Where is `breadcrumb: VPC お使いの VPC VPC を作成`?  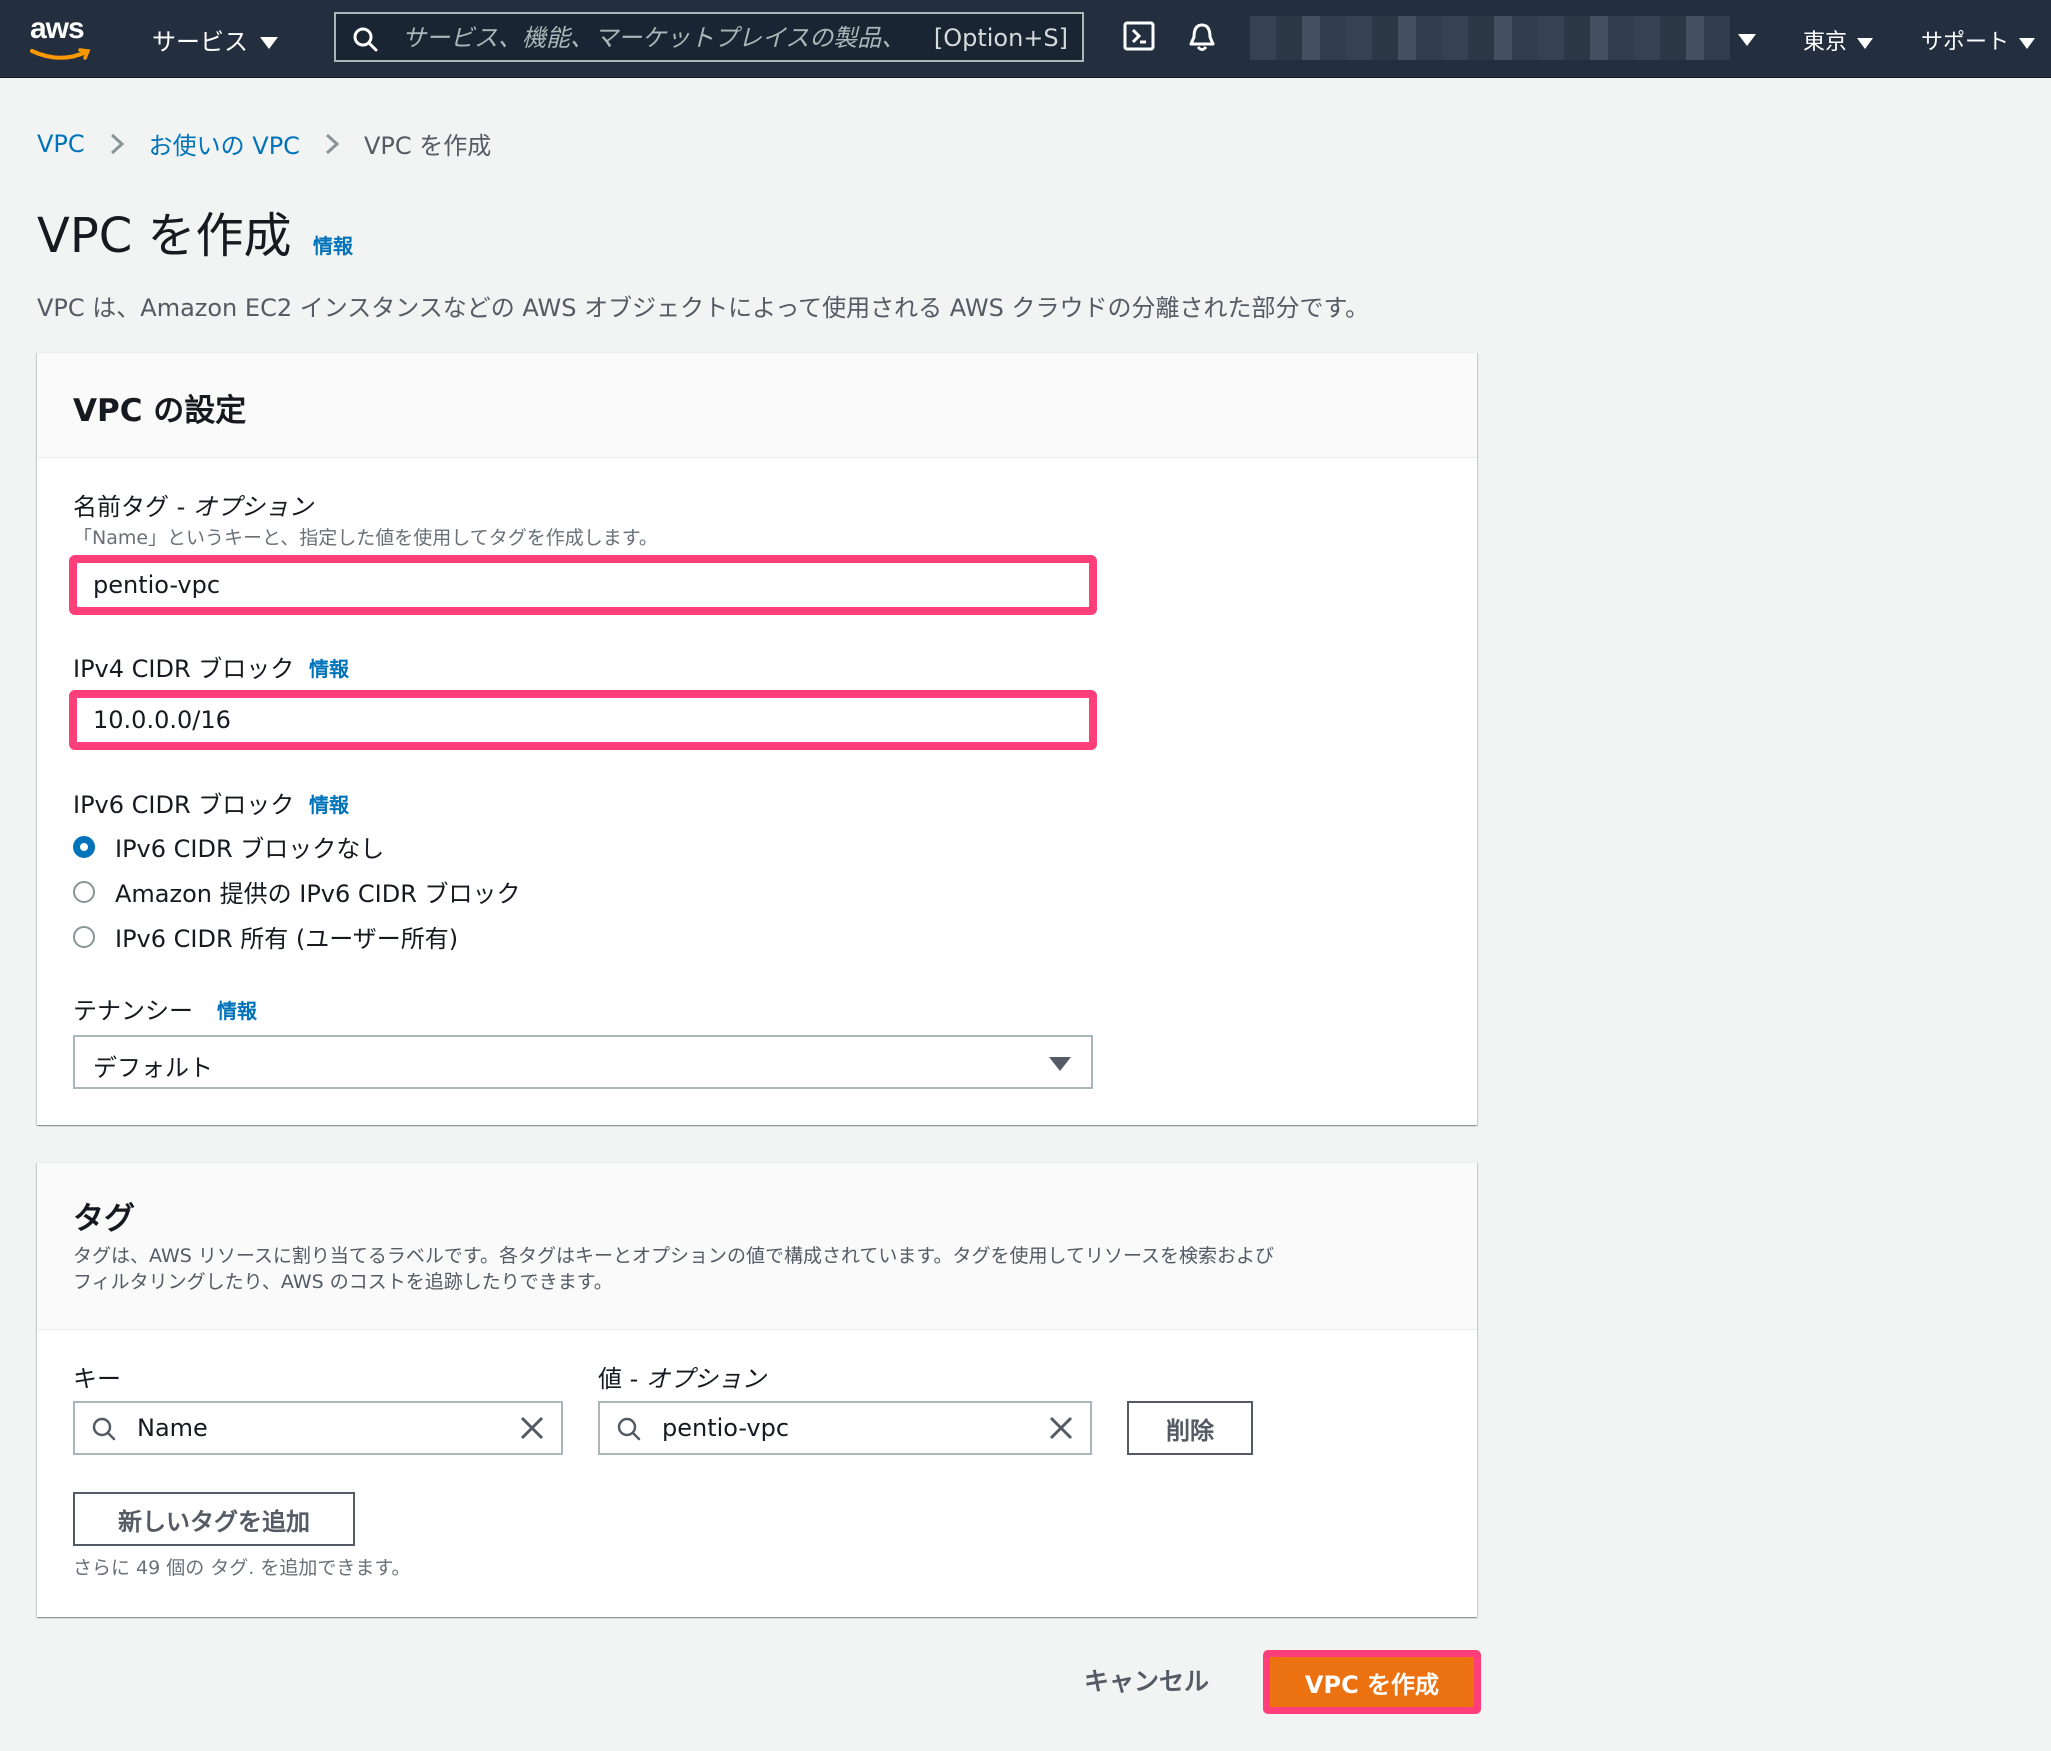
breadcrumb: VPC お使いの VPC VPC を作成 is located at coordinates (264, 143).